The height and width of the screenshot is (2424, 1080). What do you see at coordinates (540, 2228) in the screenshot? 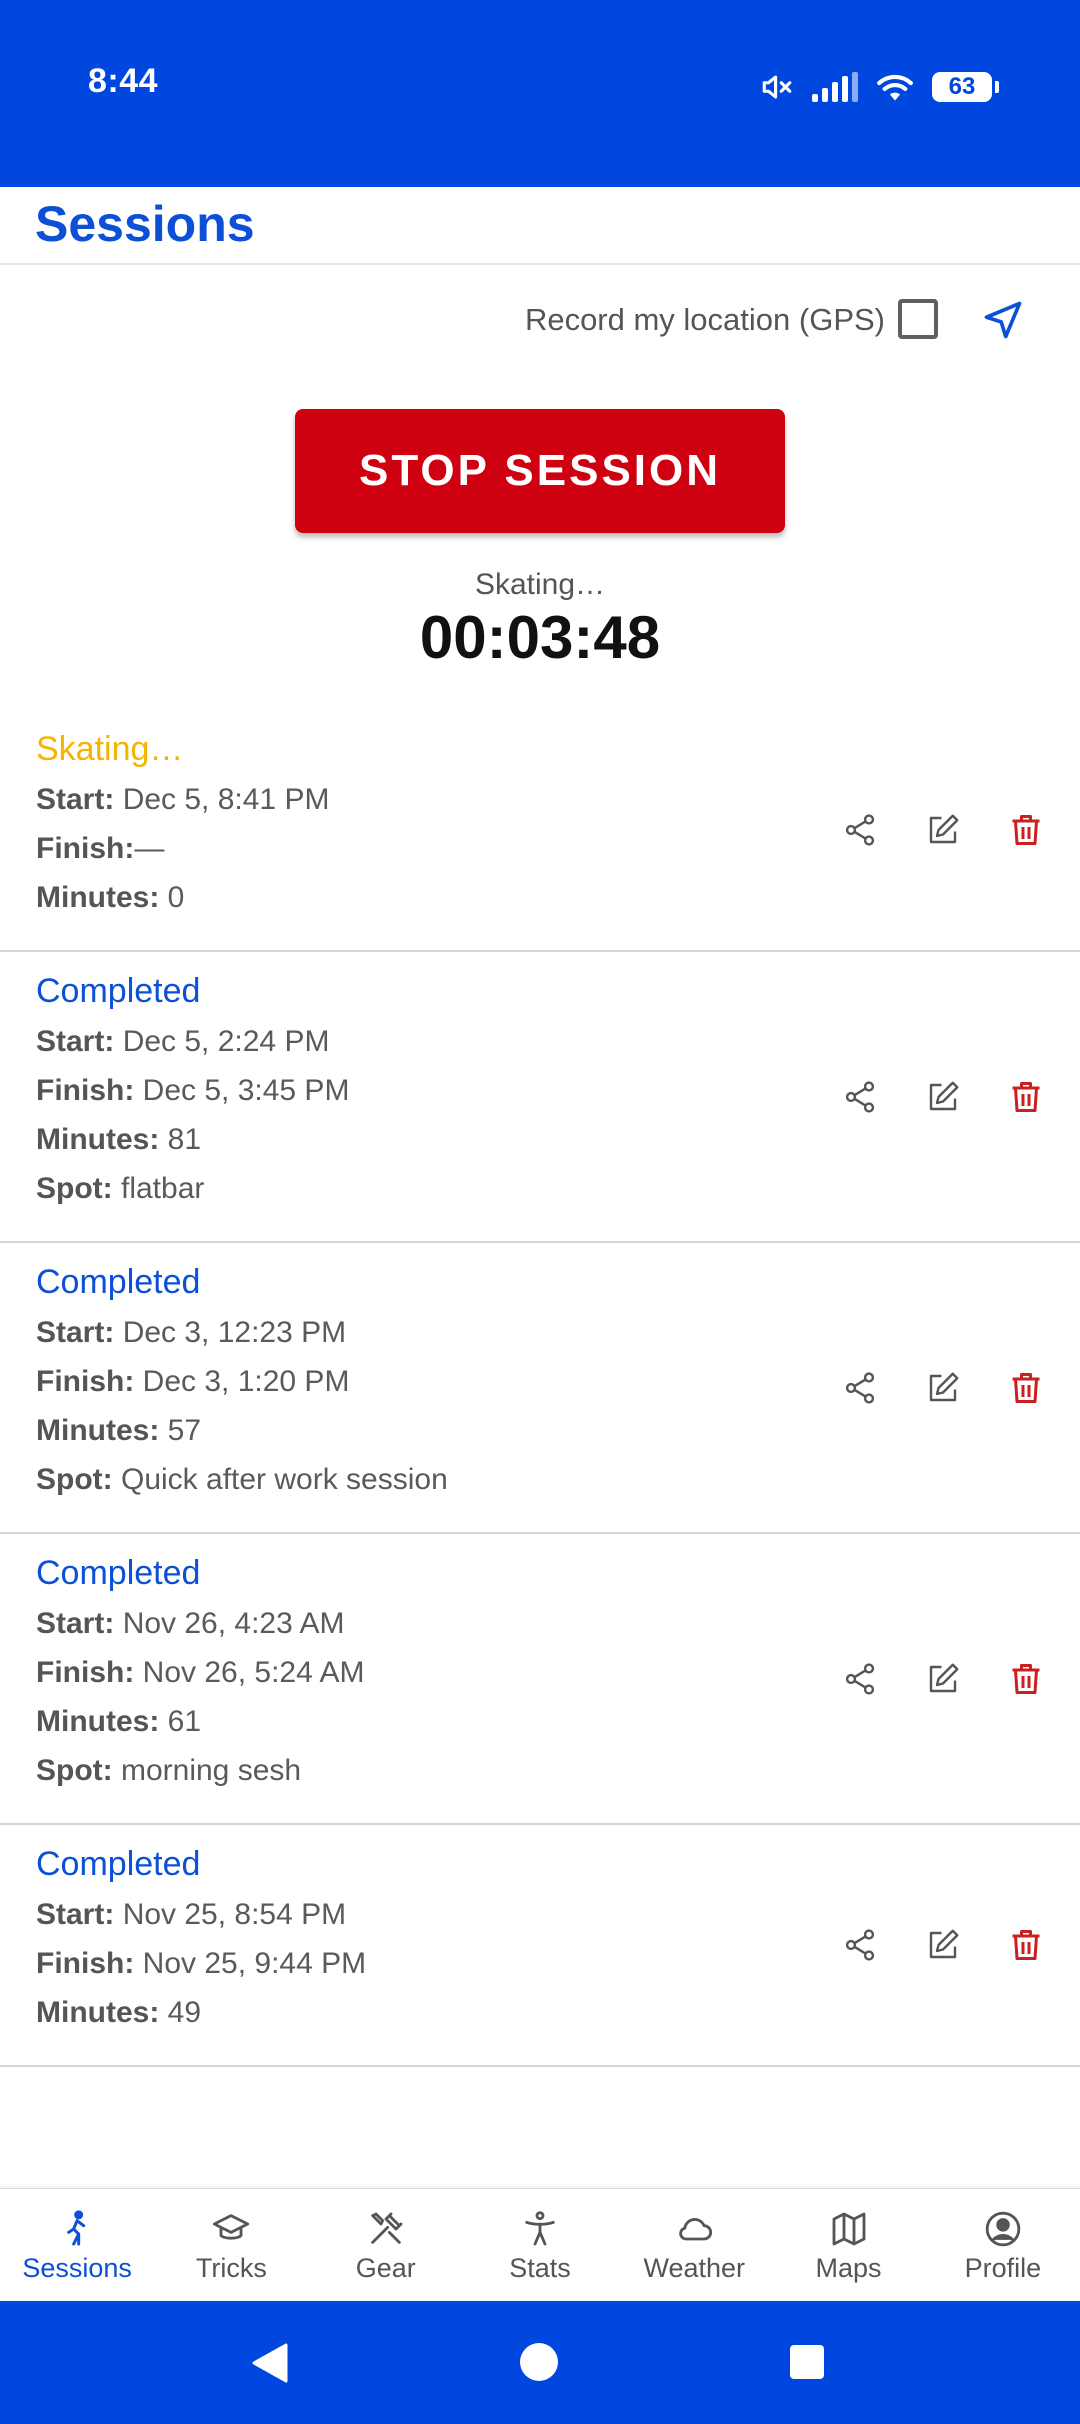
I see `accessibility-person-icon` at bounding box center [540, 2228].